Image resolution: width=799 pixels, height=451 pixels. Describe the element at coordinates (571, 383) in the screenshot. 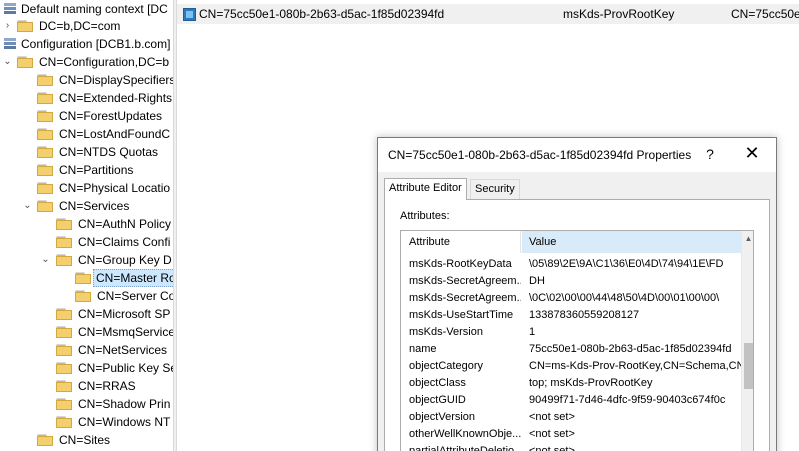

I see `attribute-row: objectClass top; msKds-ProvRootKey` at that location.